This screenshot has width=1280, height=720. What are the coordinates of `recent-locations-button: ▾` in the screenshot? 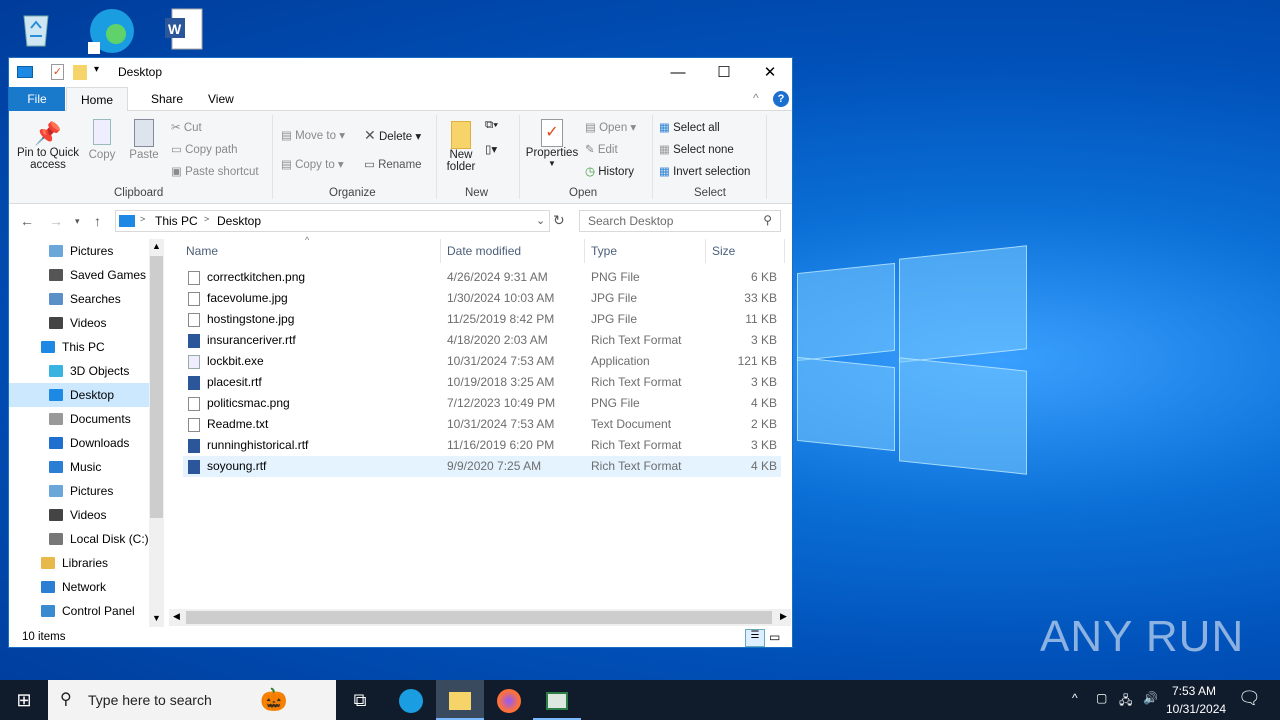 It's located at (77, 221).